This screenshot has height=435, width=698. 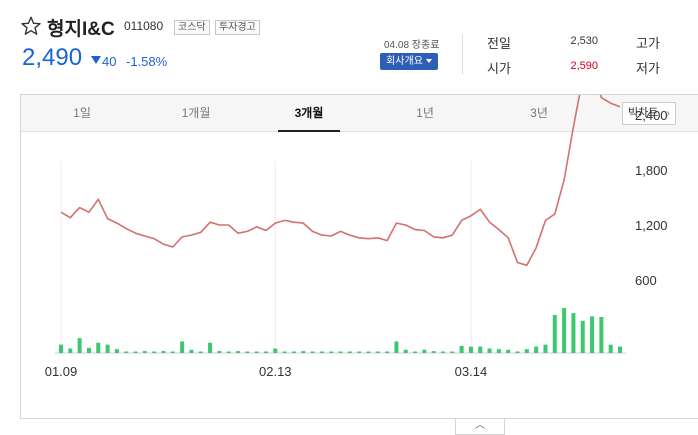 What do you see at coordinates (404, 61) in the screenshot?
I see `company-overview-label: 회사개요` at bounding box center [404, 61].